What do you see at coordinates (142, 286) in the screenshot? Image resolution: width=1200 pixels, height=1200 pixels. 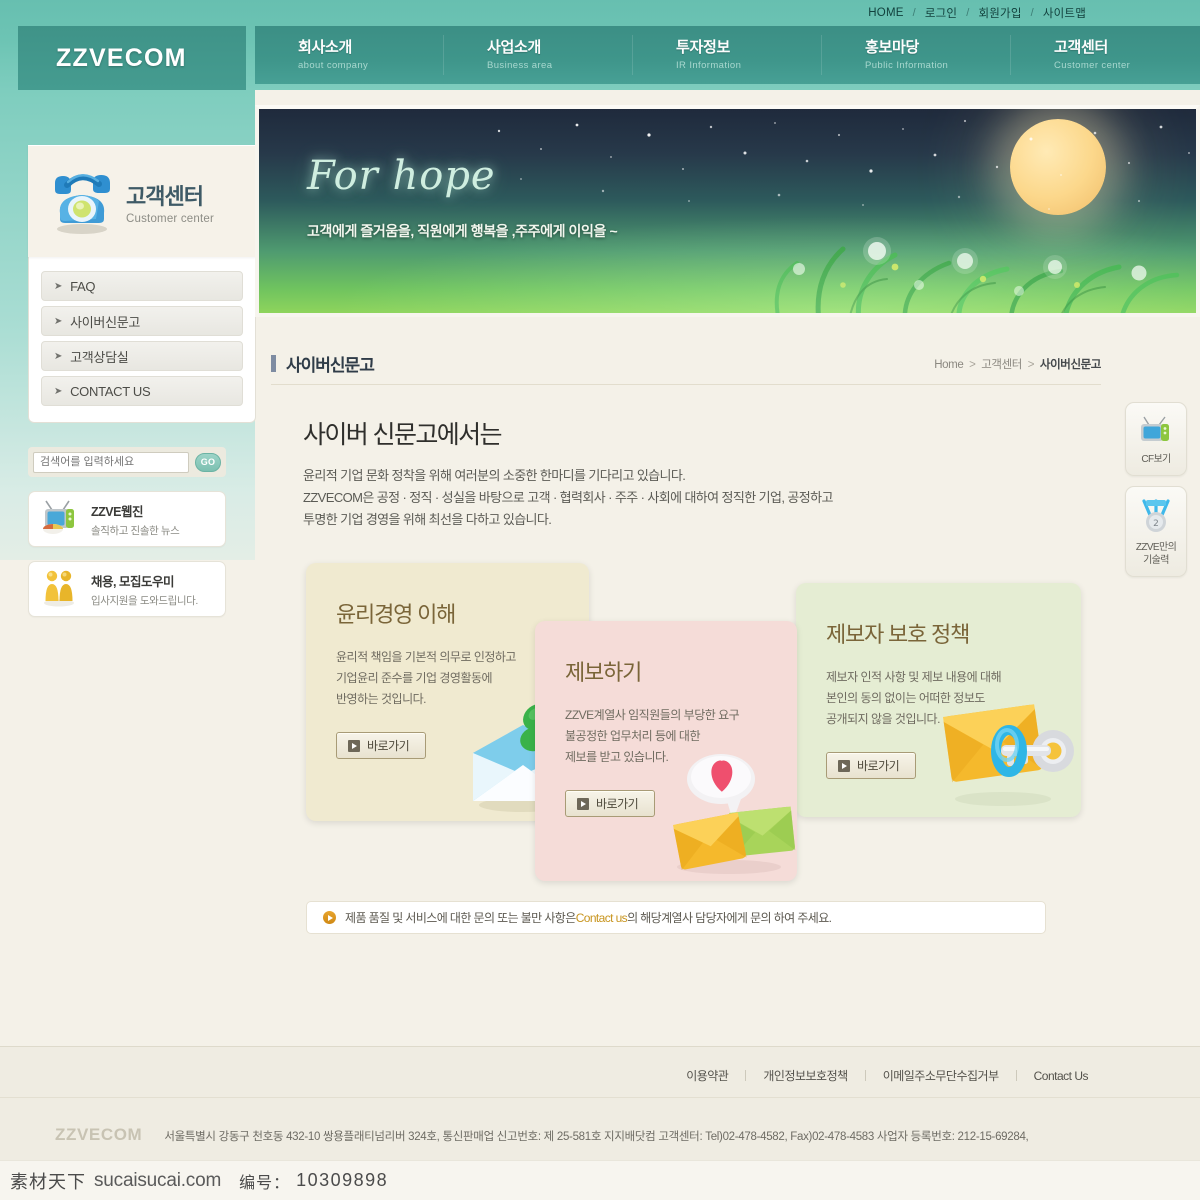 I see `sidebar-item-faq: ➤ FAQ` at bounding box center [142, 286].